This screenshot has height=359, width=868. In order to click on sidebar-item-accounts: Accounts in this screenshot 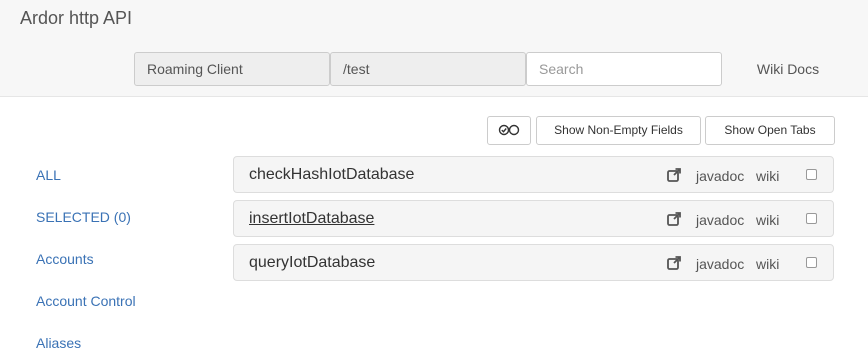, I will do `click(65, 259)`.